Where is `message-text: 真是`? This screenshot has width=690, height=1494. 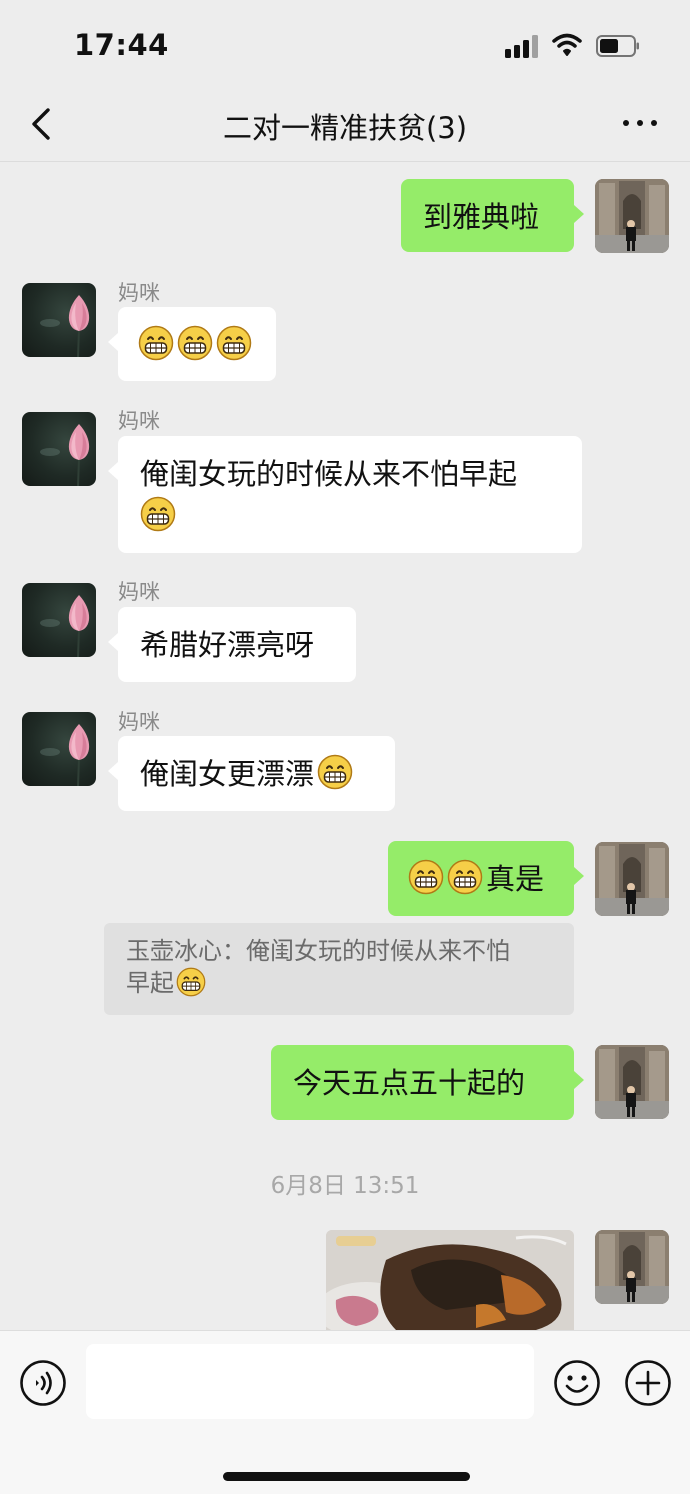 message-text: 真是 is located at coordinates (515, 879).